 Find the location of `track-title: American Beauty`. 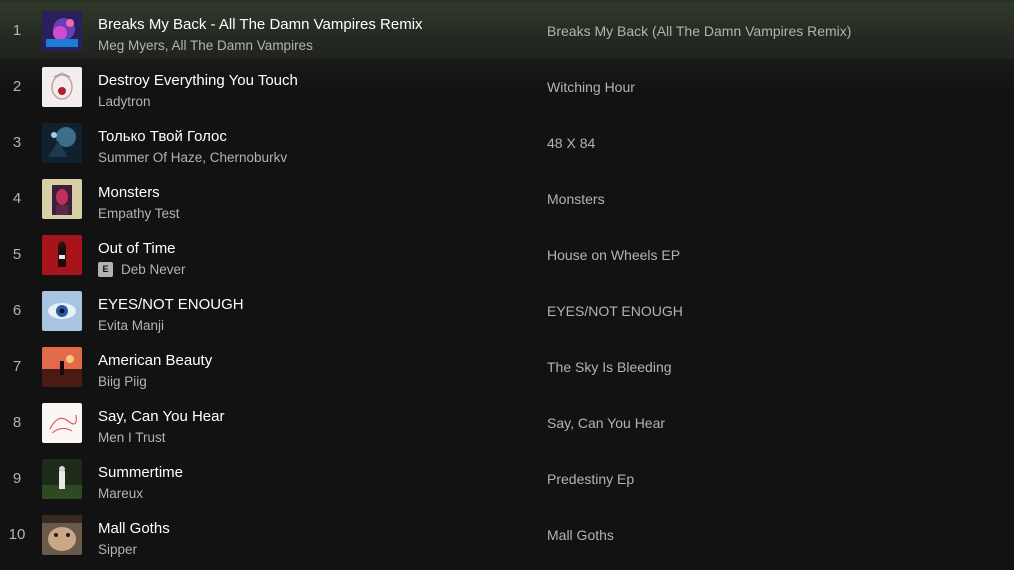

track-title: American Beauty is located at coordinates (155, 360).